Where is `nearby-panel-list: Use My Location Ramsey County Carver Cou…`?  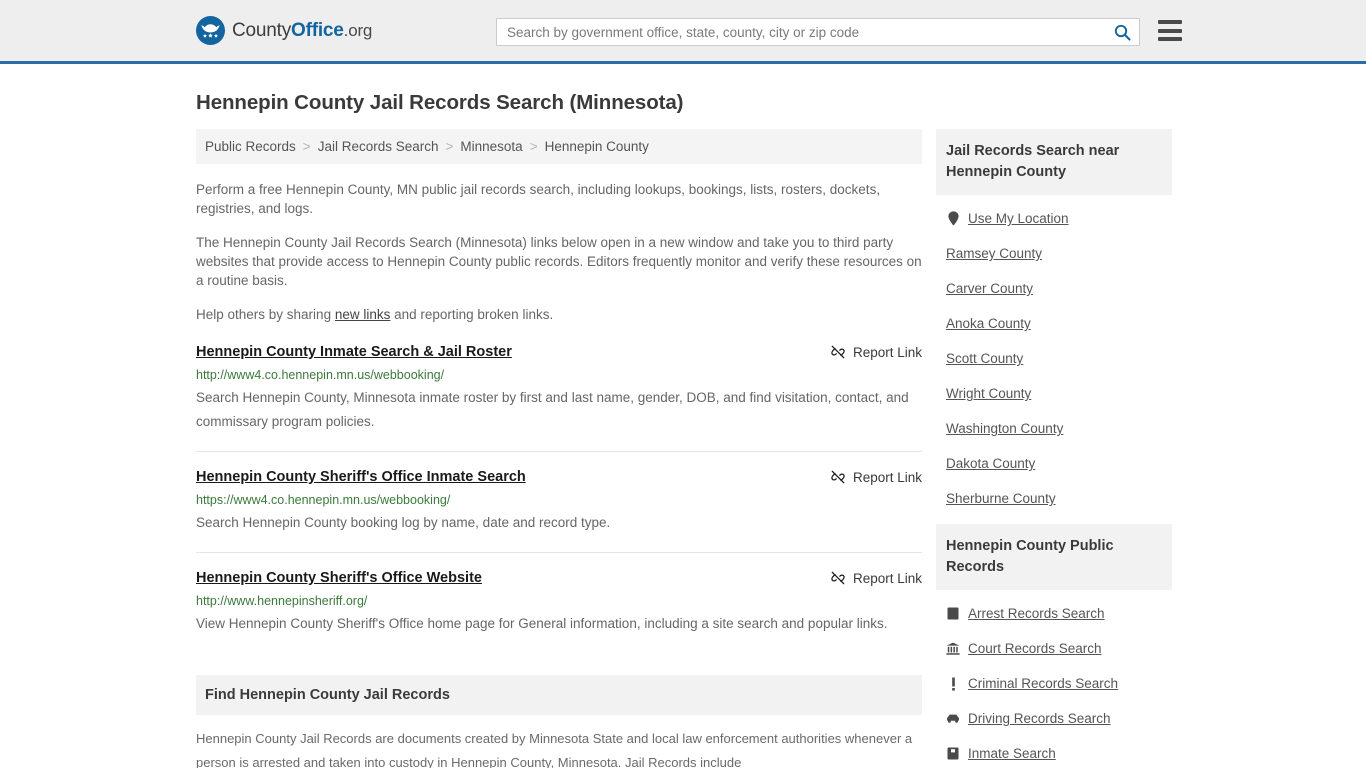 nearby-panel-list: Use My Location Ramsey County Carver Cou… is located at coordinates (1054, 355).